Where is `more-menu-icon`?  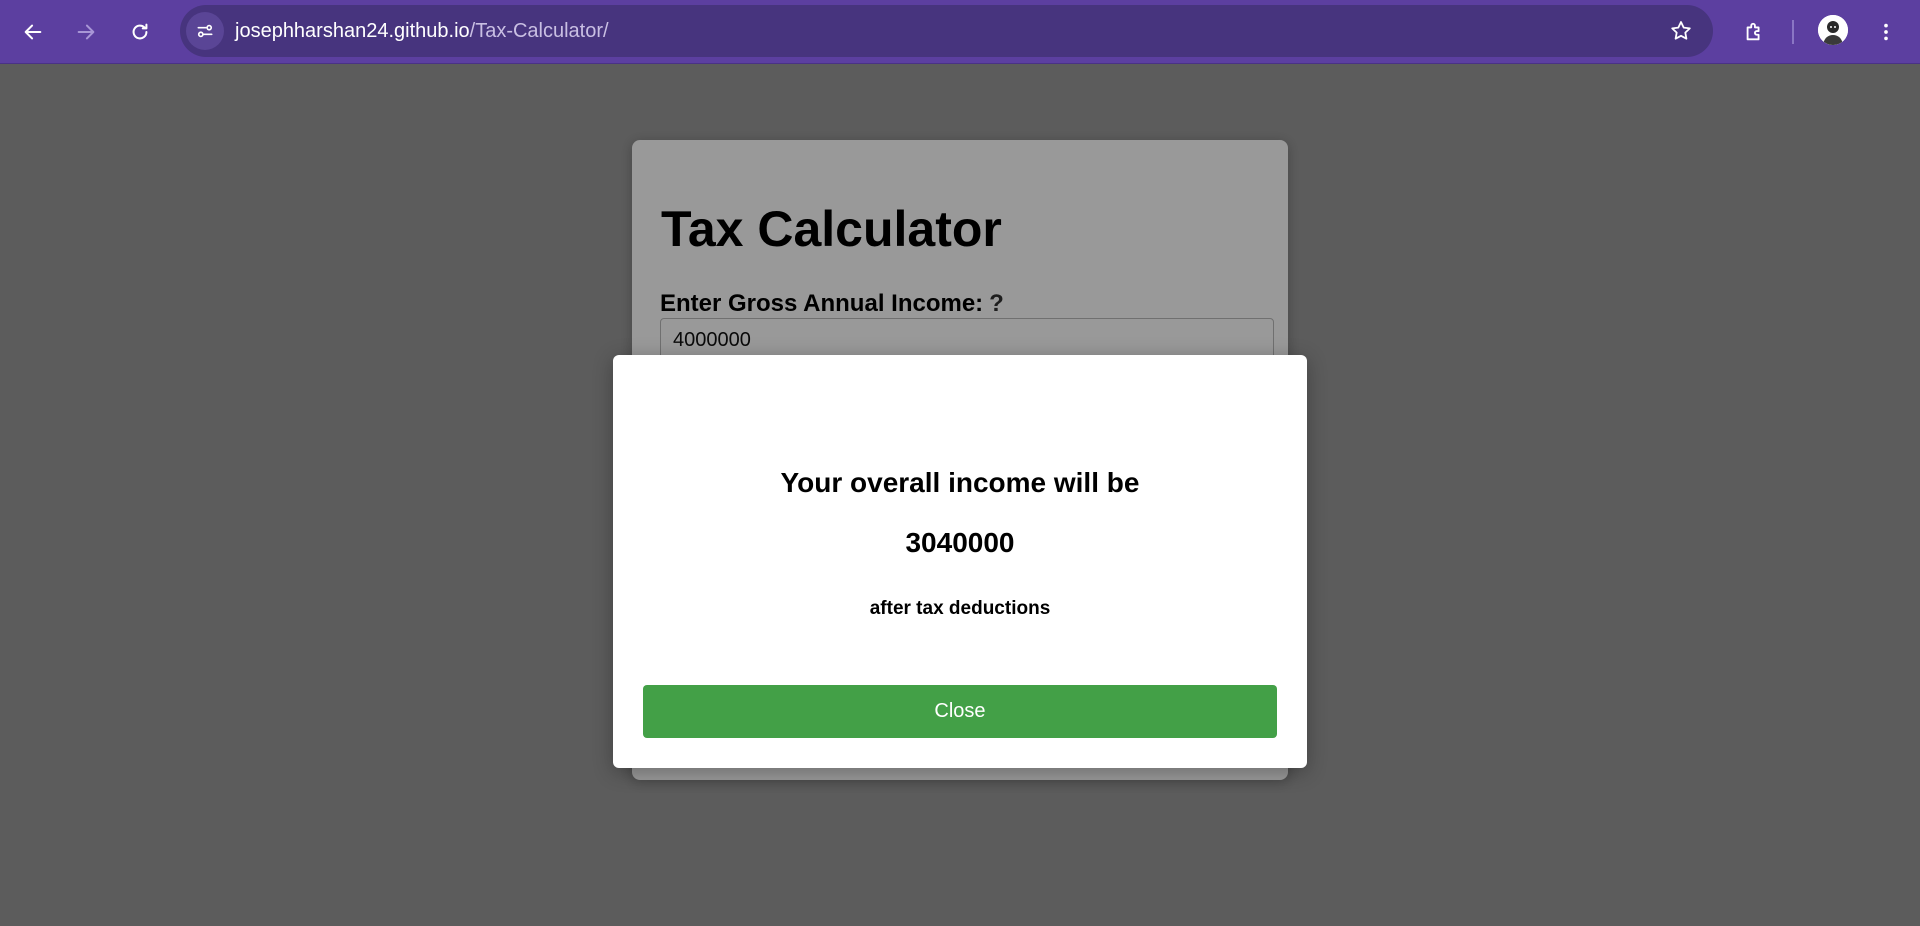
more-menu-icon is located at coordinates (1886, 32).